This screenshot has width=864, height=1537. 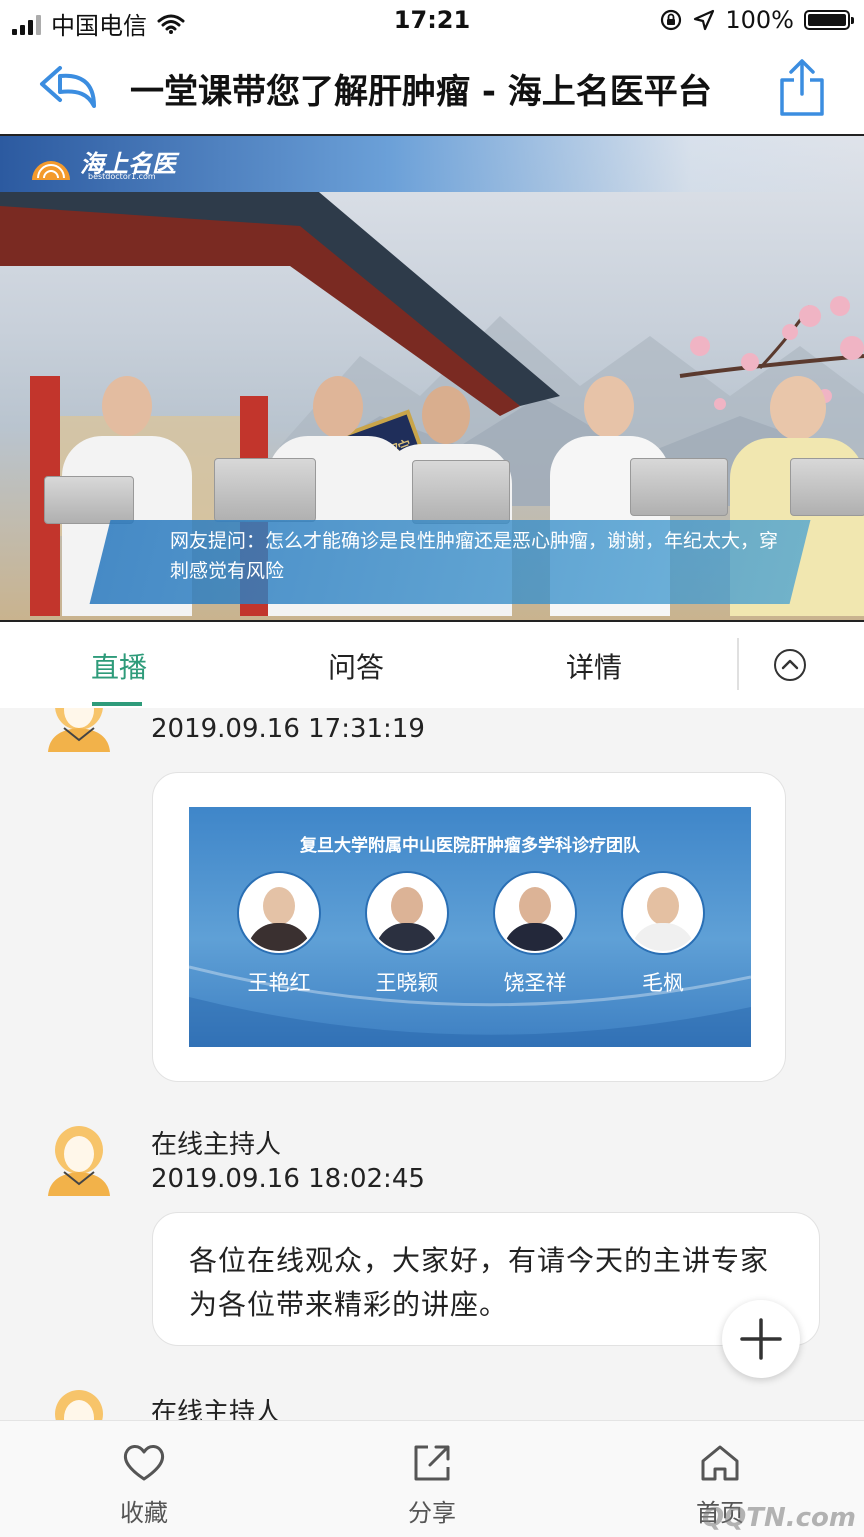 I want to click on doctor-profile: 王晓颖, so click(x=407, y=935).